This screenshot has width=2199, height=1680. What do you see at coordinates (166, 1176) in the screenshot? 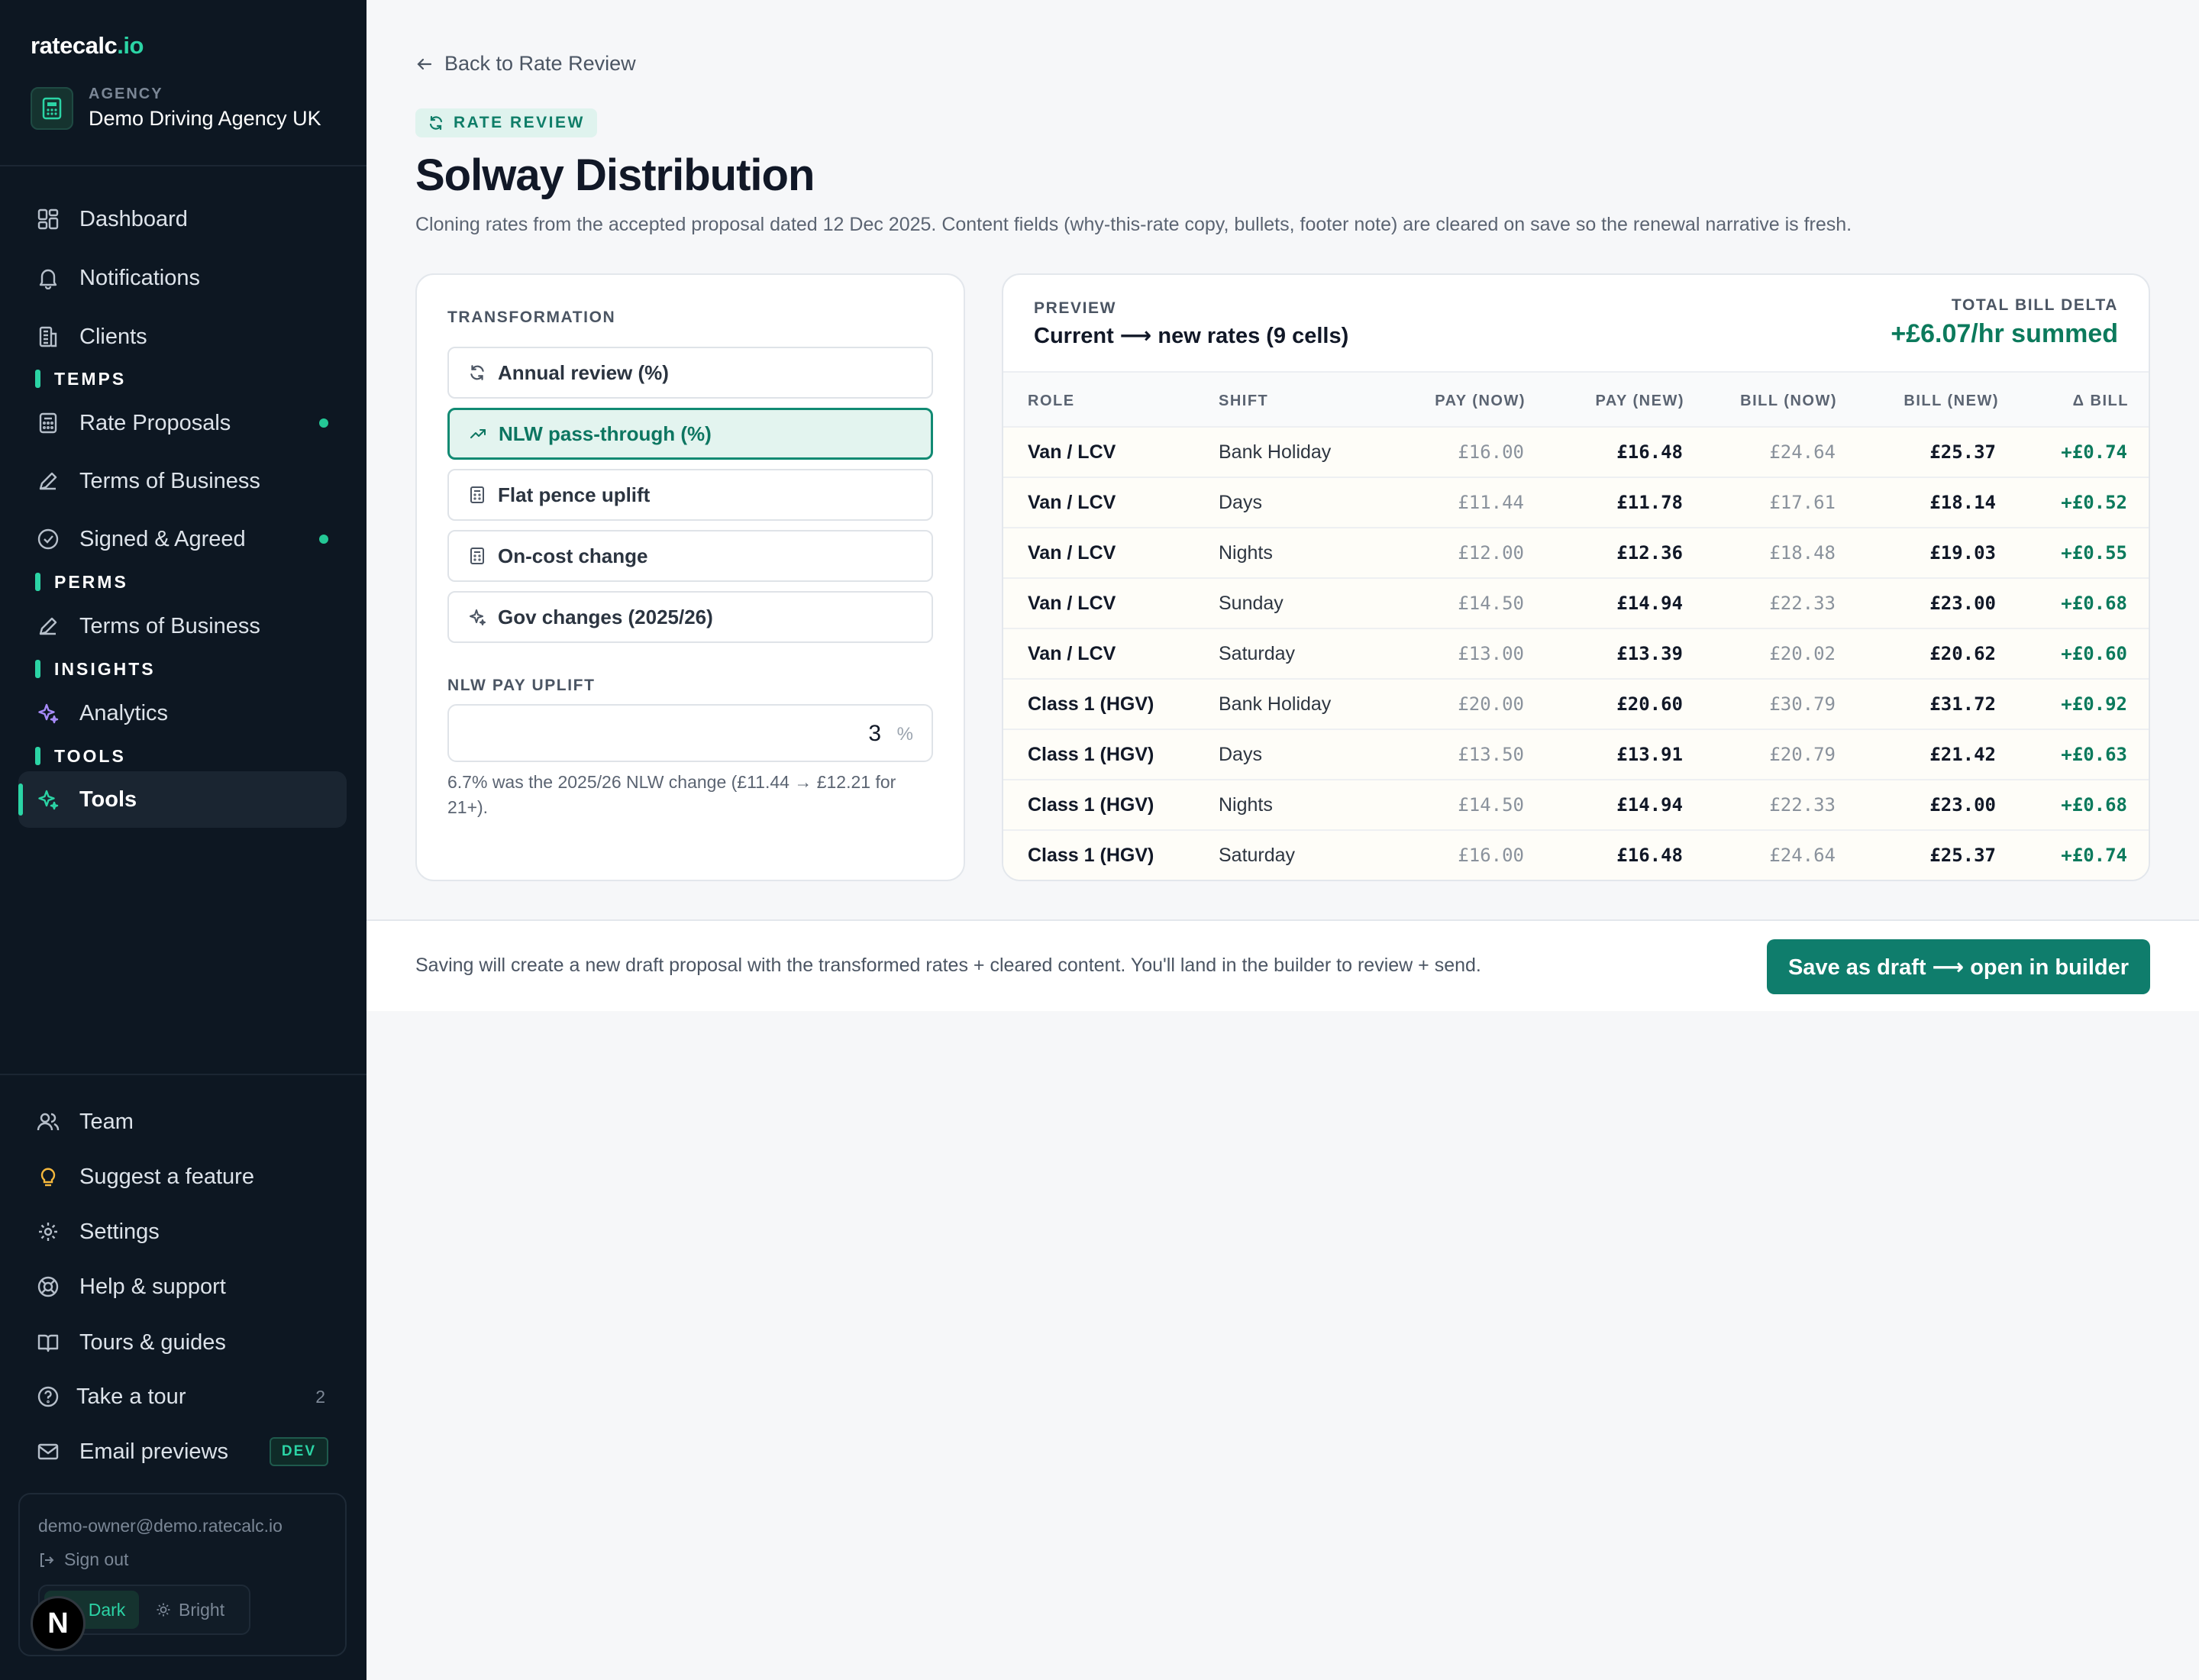
I see `sidebar-item-label: Suggest a feature` at bounding box center [166, 1176].